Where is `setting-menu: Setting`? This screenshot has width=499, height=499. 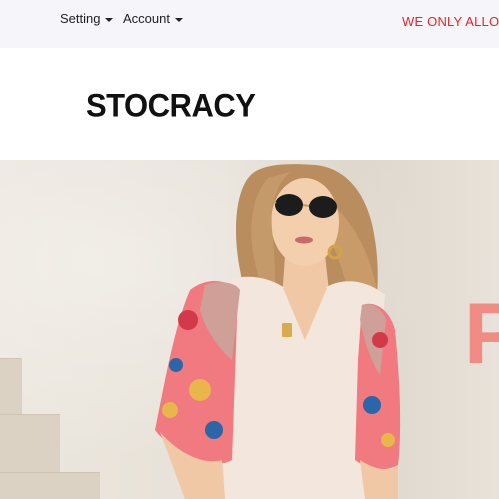
setting-menu: Setting is located at coordinates (87, 18).